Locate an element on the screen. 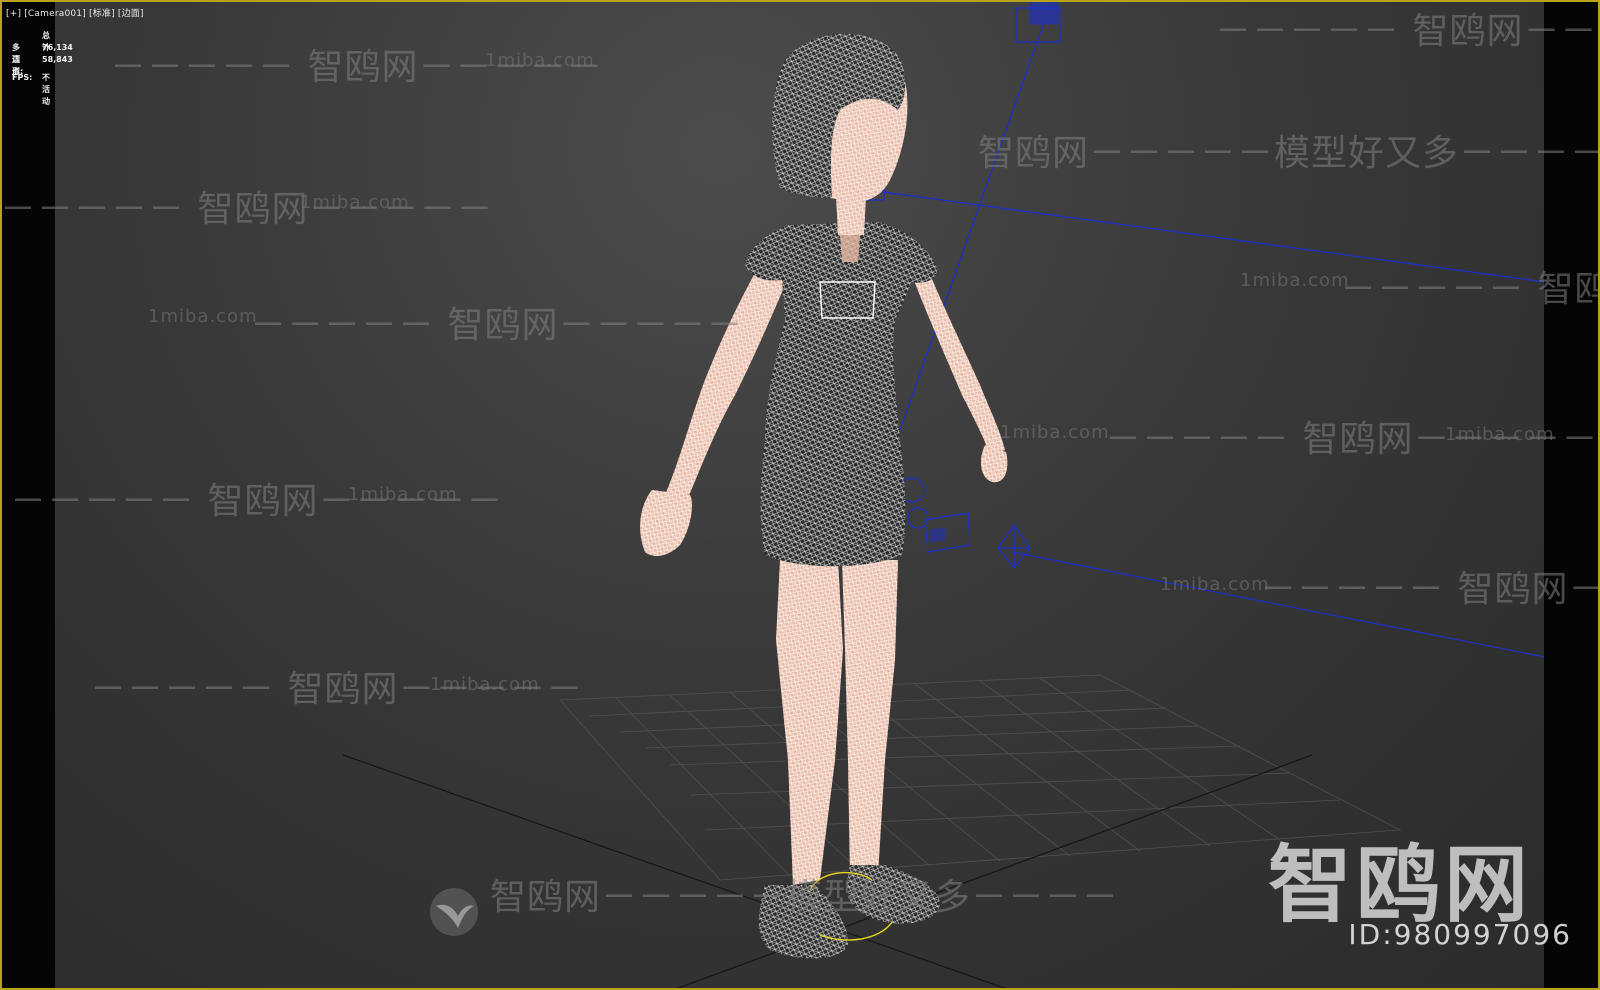 The image size is (1600, 990). fps-label: FPS: is located at coordinates (22, 77).